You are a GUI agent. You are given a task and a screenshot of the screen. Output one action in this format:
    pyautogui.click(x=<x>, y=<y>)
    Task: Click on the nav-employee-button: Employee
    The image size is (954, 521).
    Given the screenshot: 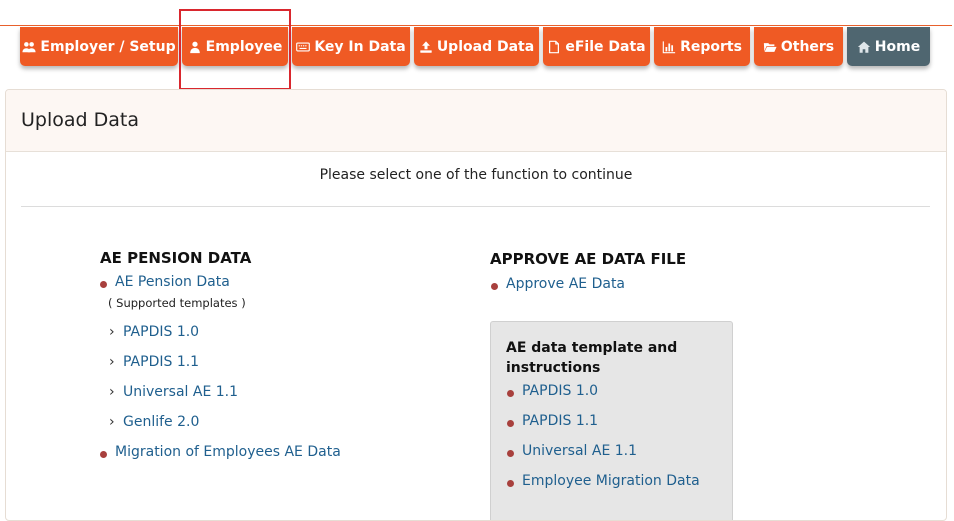 What is the action you would take?
    pyautogui.click(x=235, y=46)
    